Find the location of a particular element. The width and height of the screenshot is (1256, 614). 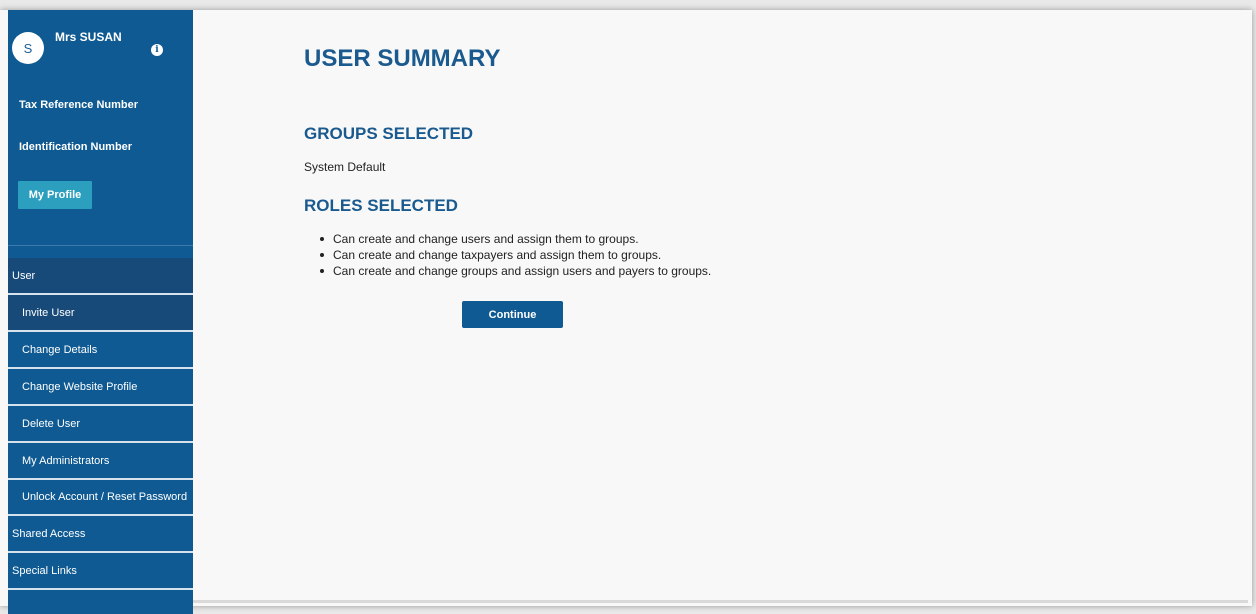

avatar: S is located at coordinates (28, 48).